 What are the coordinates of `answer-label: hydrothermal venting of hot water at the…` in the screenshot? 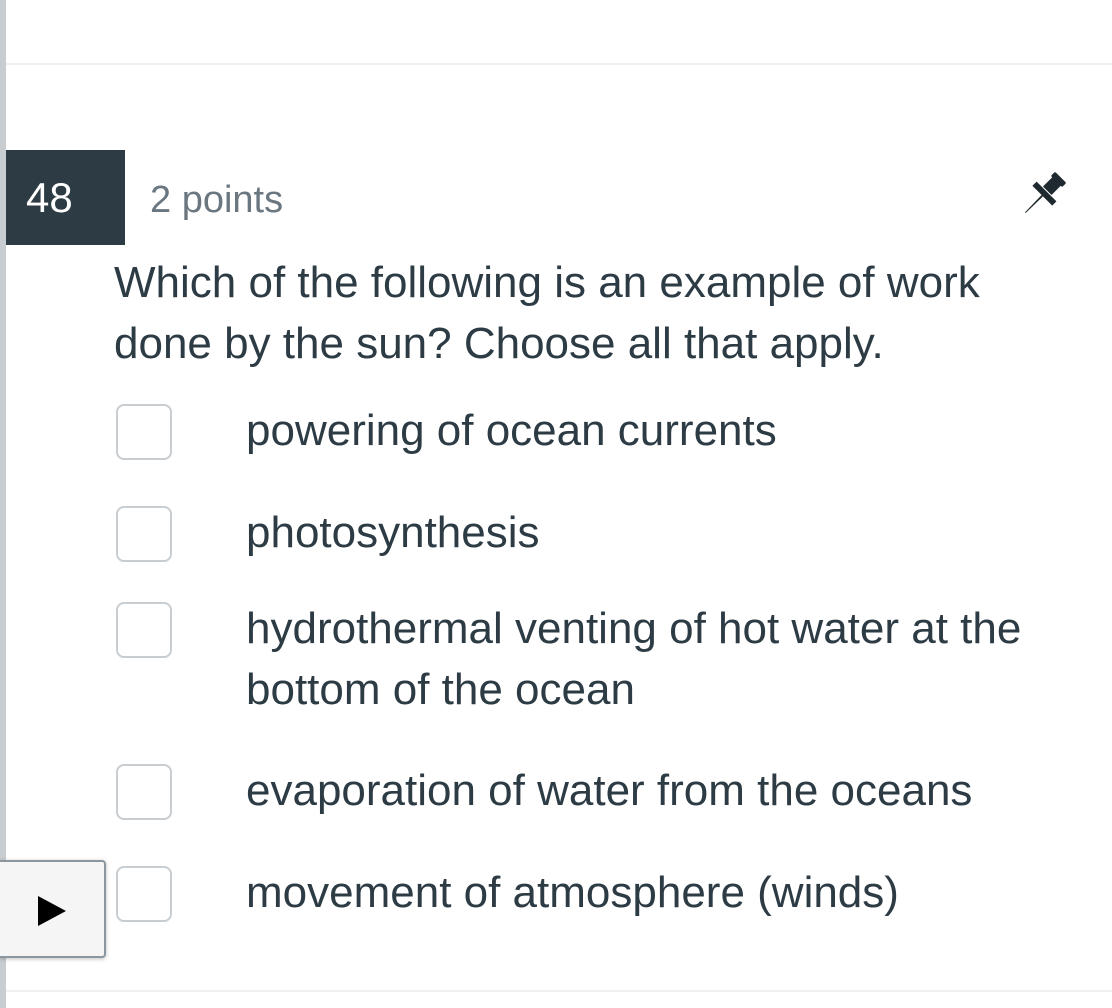 It's located at (656, 659).